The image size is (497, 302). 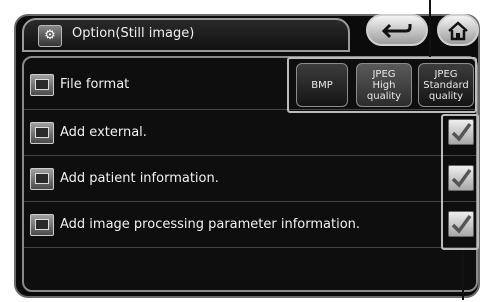 I want to click on format-jpeg-standard-button: JPEG Standard quality, so click(x=446, y=85).